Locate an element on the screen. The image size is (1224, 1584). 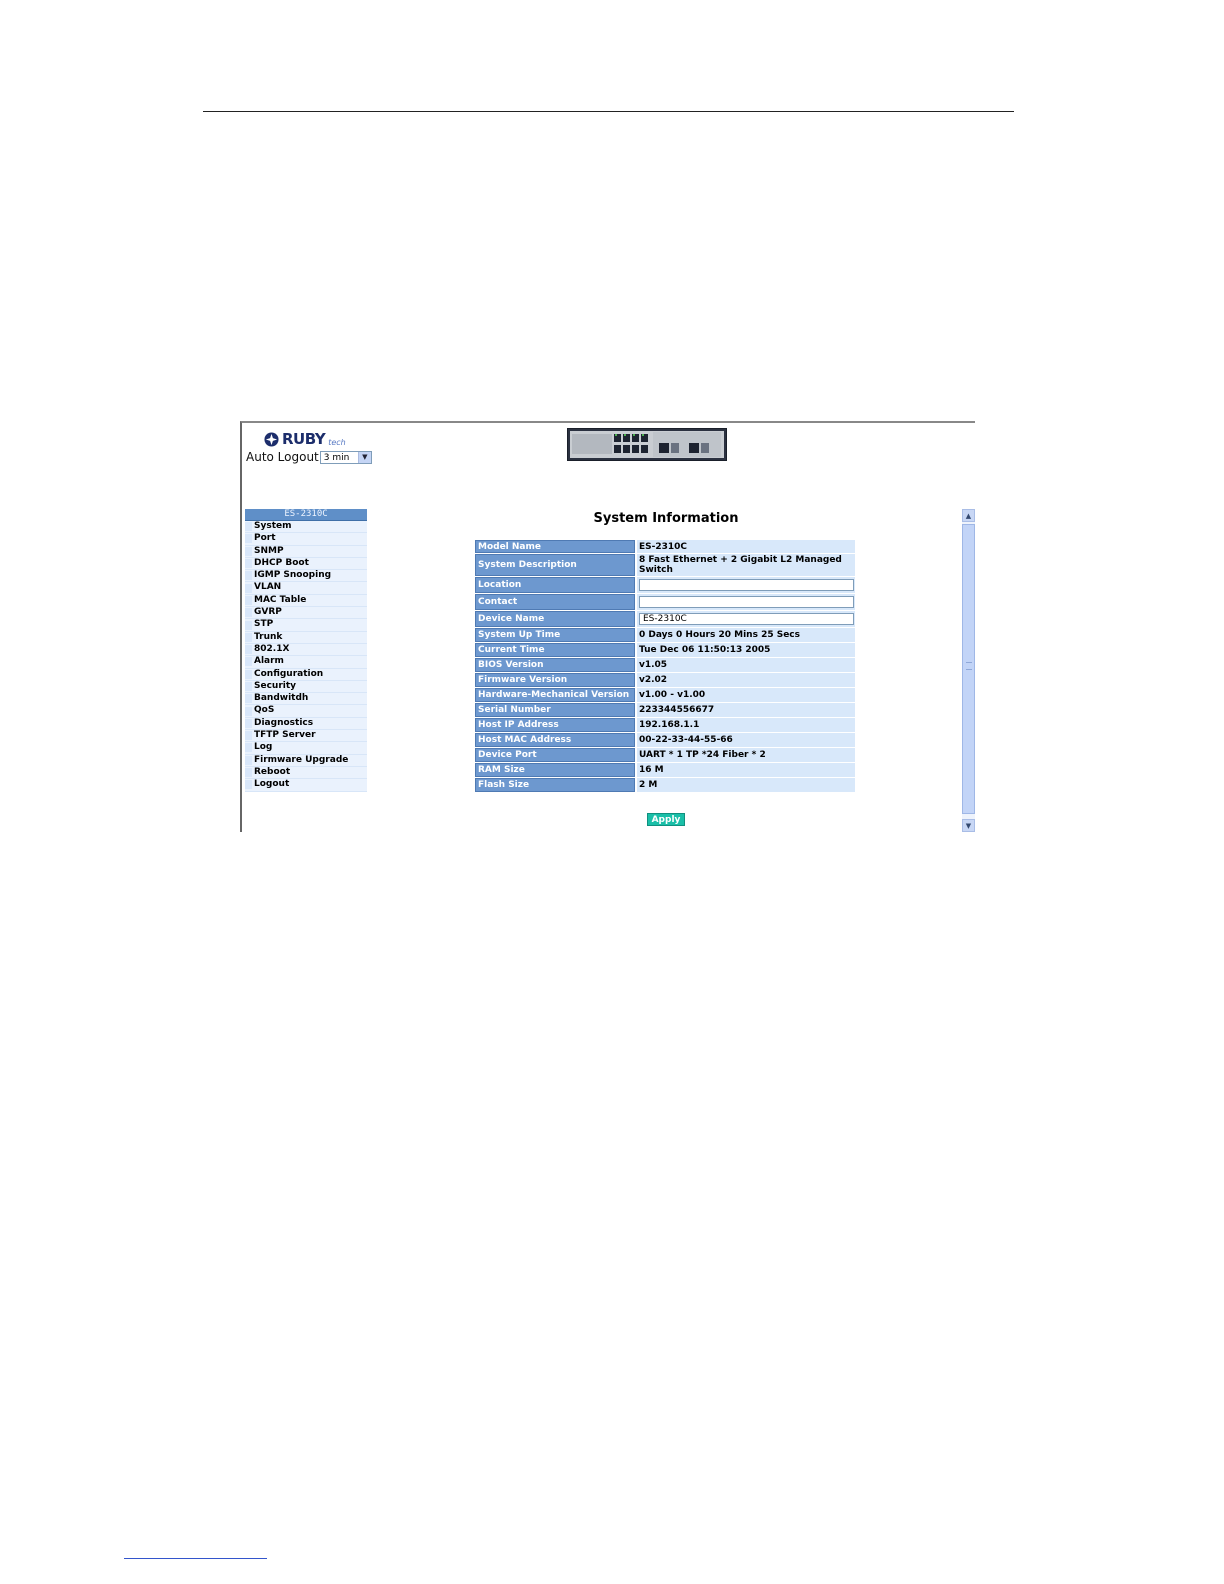
sidebar-item-label: System is located at coordinates (273, 526).